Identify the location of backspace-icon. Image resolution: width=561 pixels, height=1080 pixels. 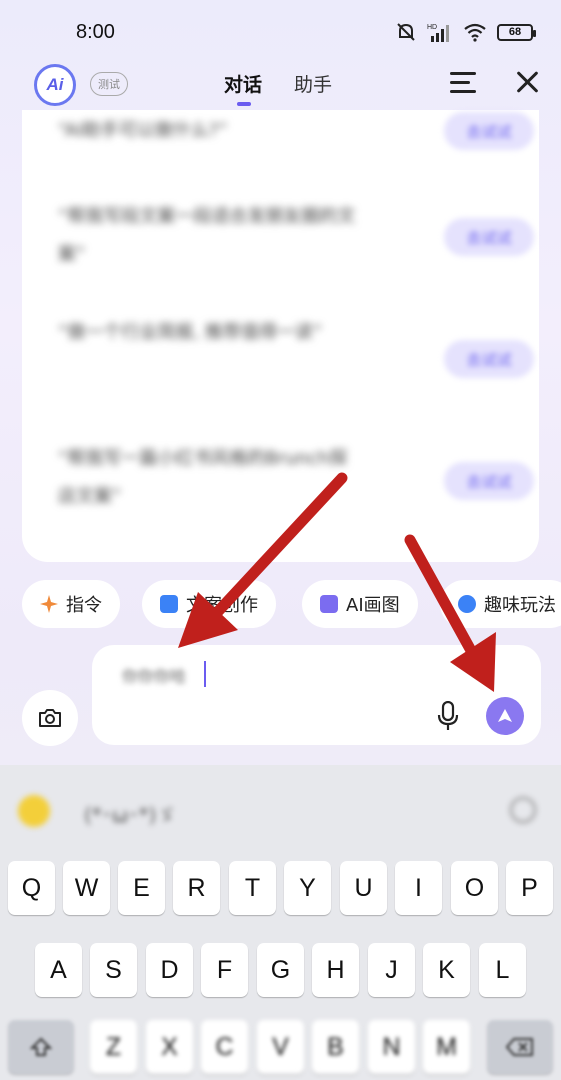
(519, 1047).